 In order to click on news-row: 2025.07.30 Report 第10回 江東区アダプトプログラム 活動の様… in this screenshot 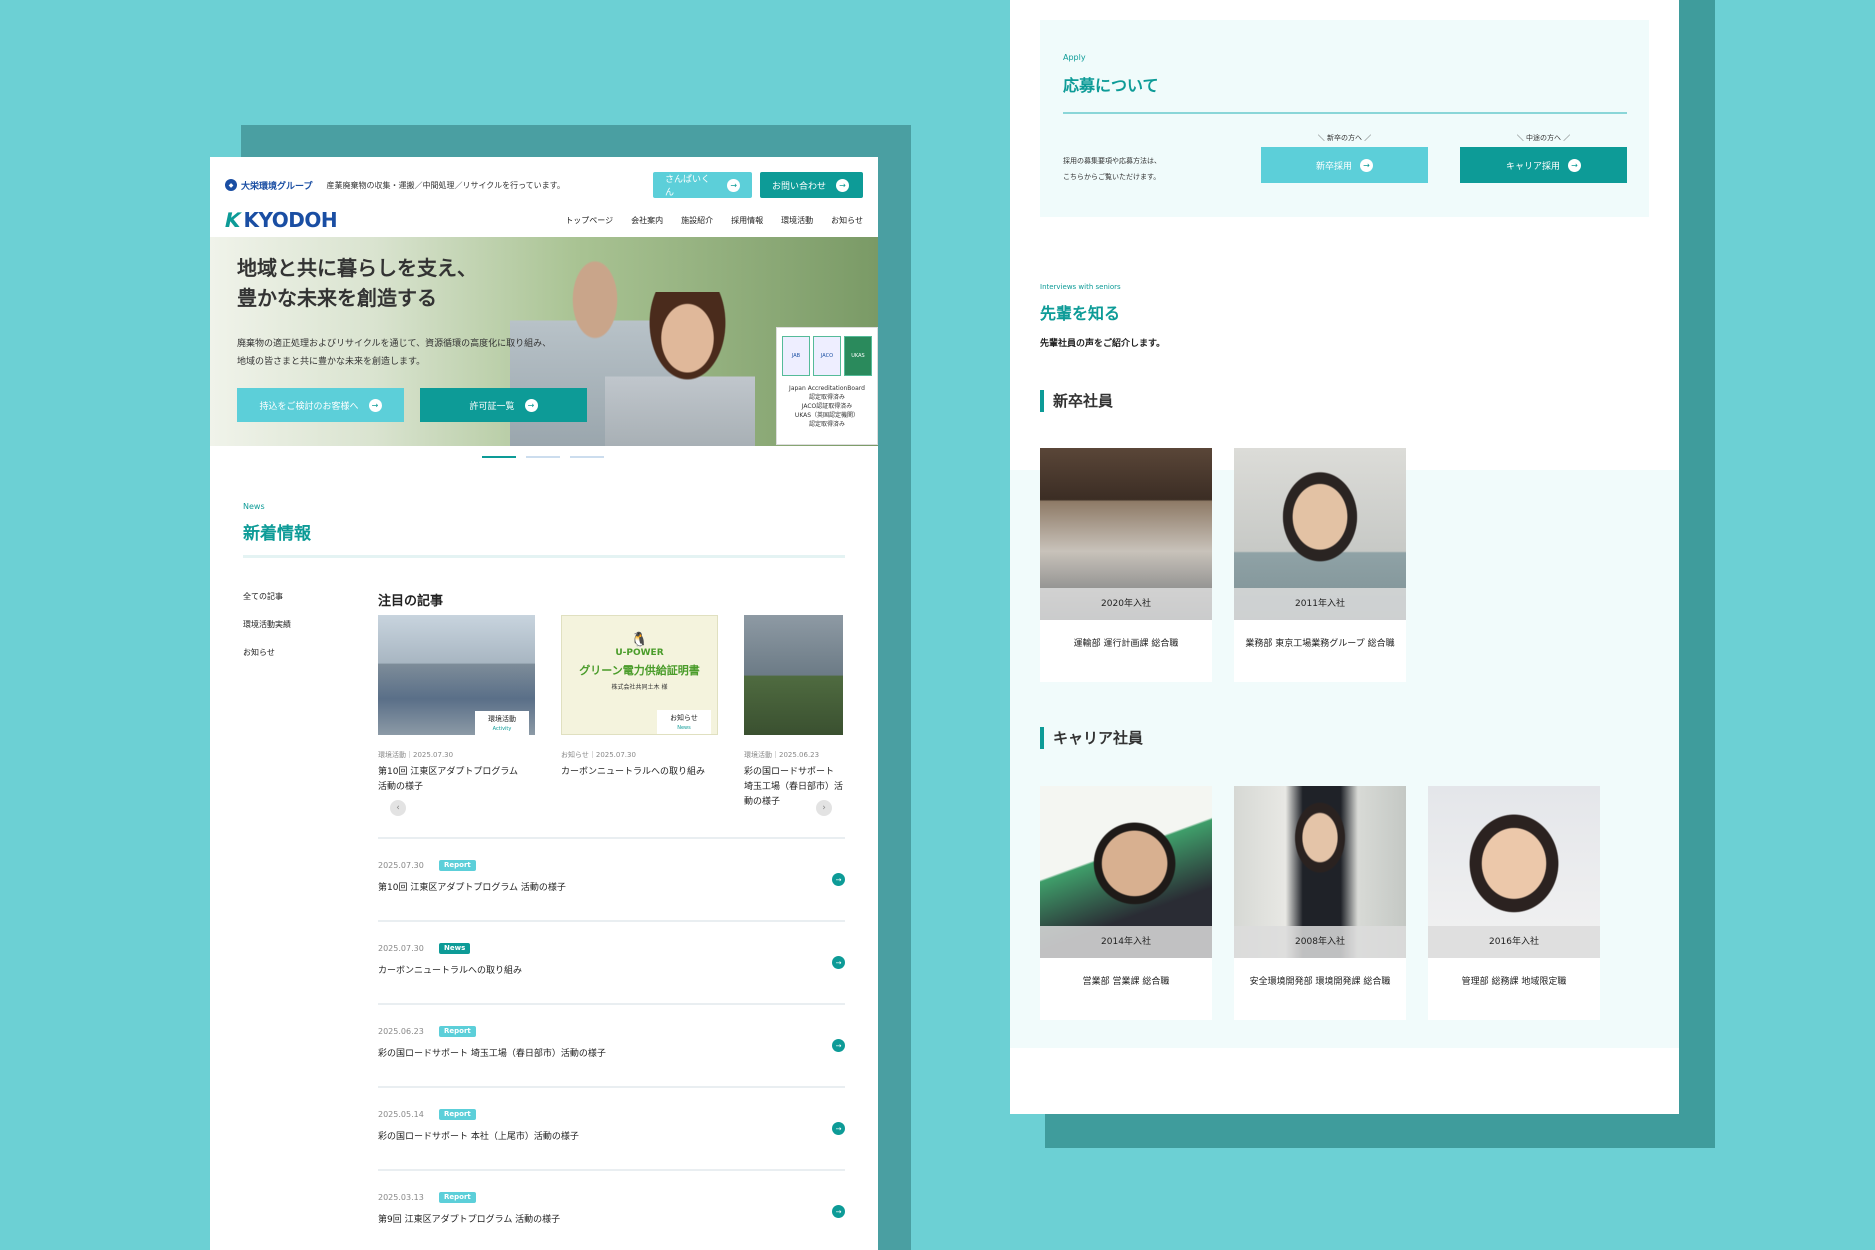, I will do `click(611, 878)`.